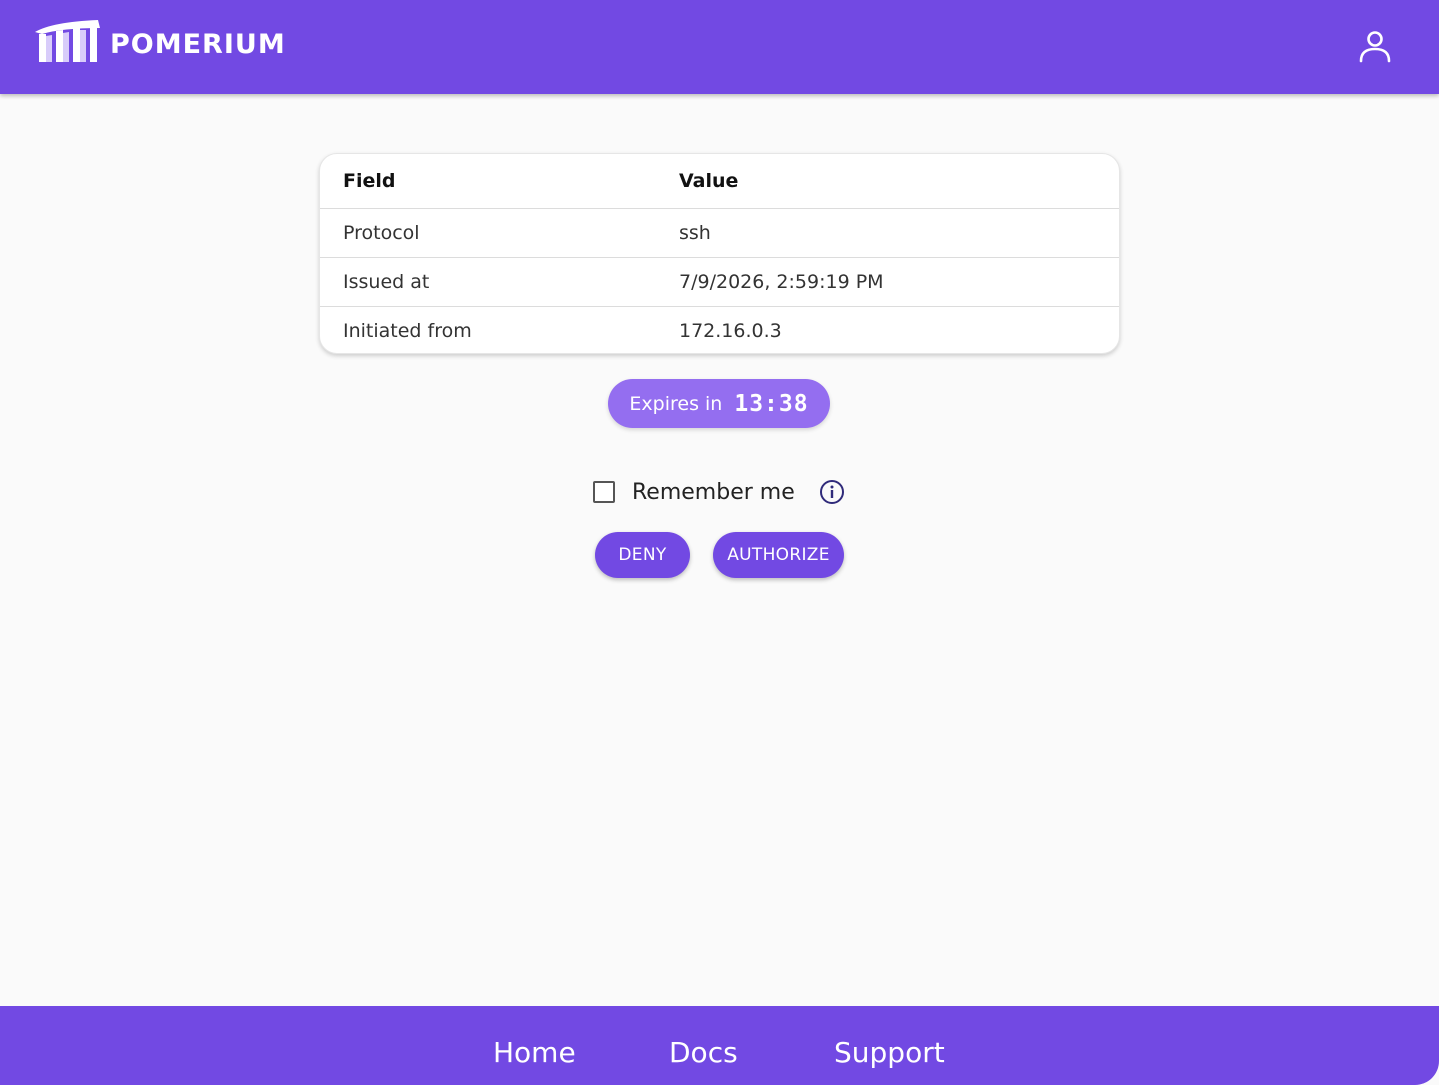 This screenshot has width=1439, height=1085. What do you see at coordinates (676, 403) in the screenshot?
I see `expiry-label: Expires in` at bounding box center [676, 403].